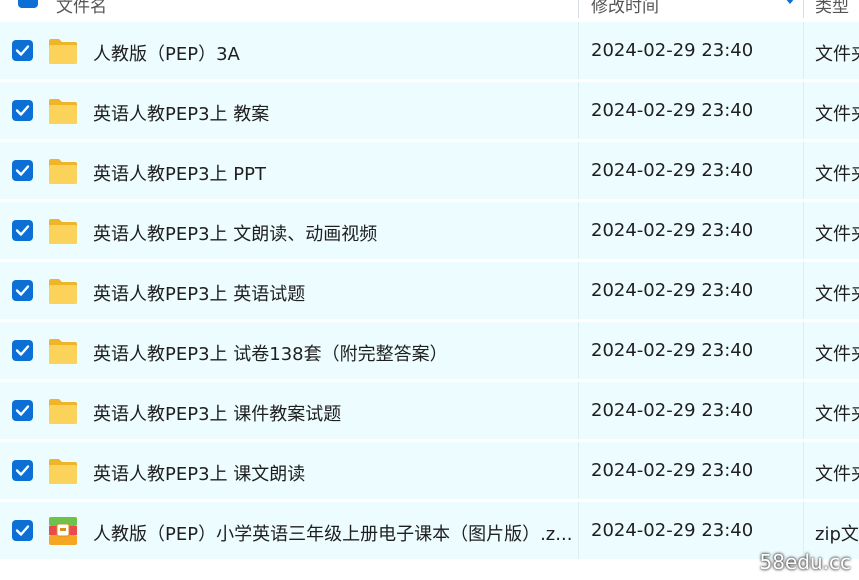  What do you see at coordinates (81, 8) in the screenshot?
I see `column-header-name: 文件名` at bounding box center [81, 8].